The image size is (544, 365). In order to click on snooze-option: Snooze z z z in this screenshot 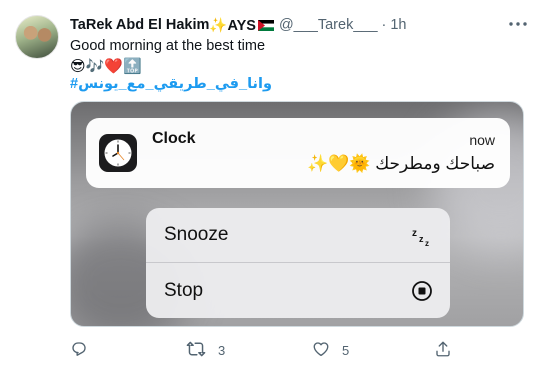, I will do `click(298, 235)`.